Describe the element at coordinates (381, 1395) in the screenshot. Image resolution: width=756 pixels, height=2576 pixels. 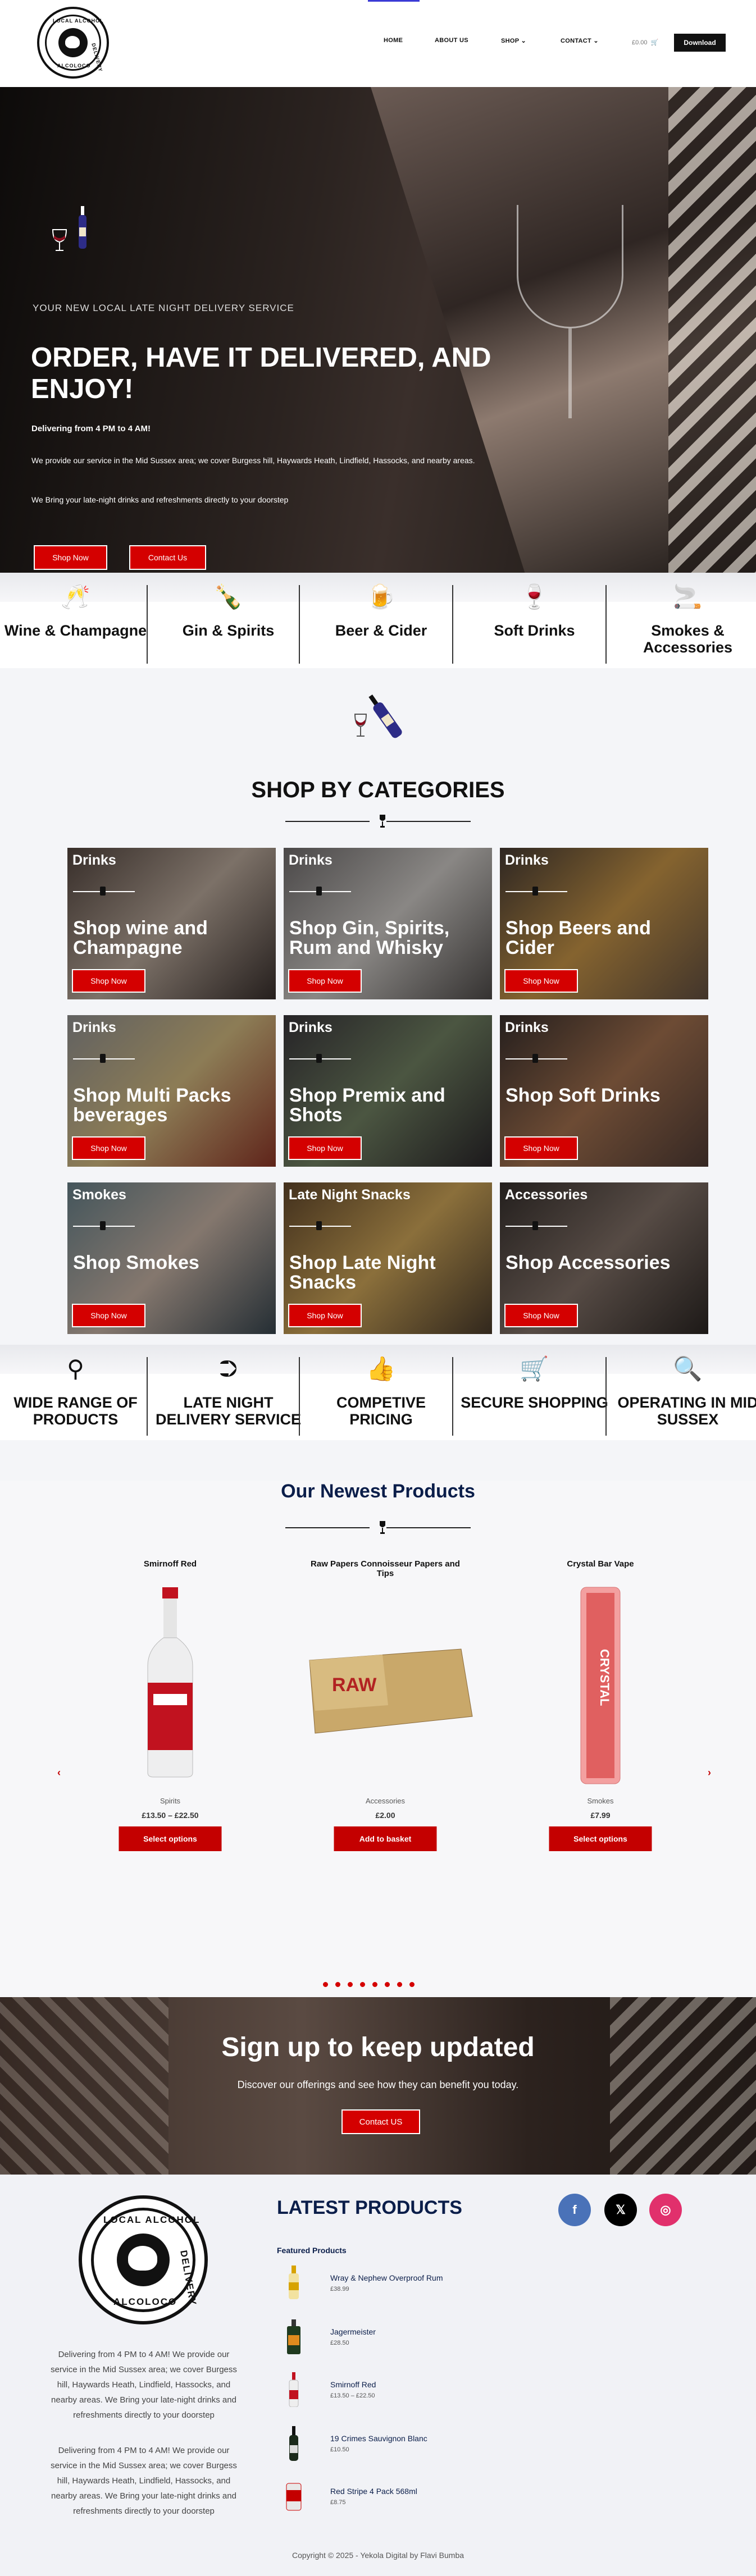
I see `feature-pricing: 👍 COMPETIVE PRICING` at that location.